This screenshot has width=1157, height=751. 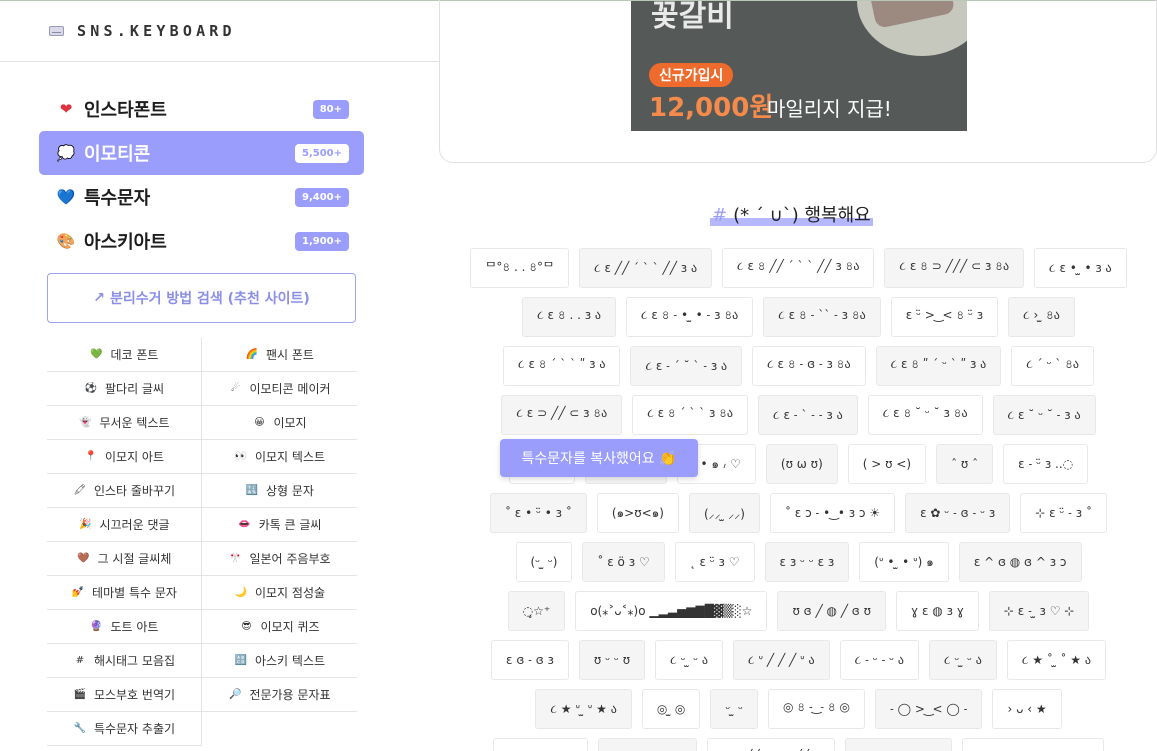 I want to click on sidebar-link-label: 카톡 큰 글씨, so click(x=290, y=525).